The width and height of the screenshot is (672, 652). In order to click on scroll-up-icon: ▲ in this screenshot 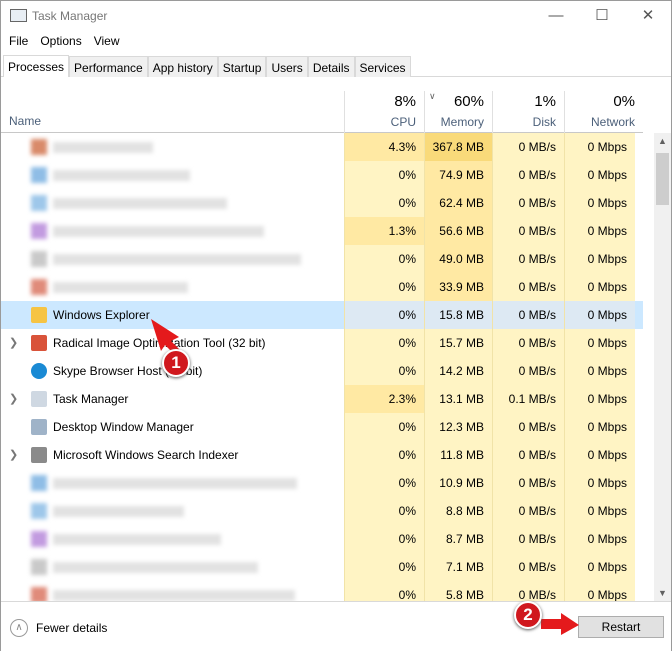, I will do `click(662, 141)`.